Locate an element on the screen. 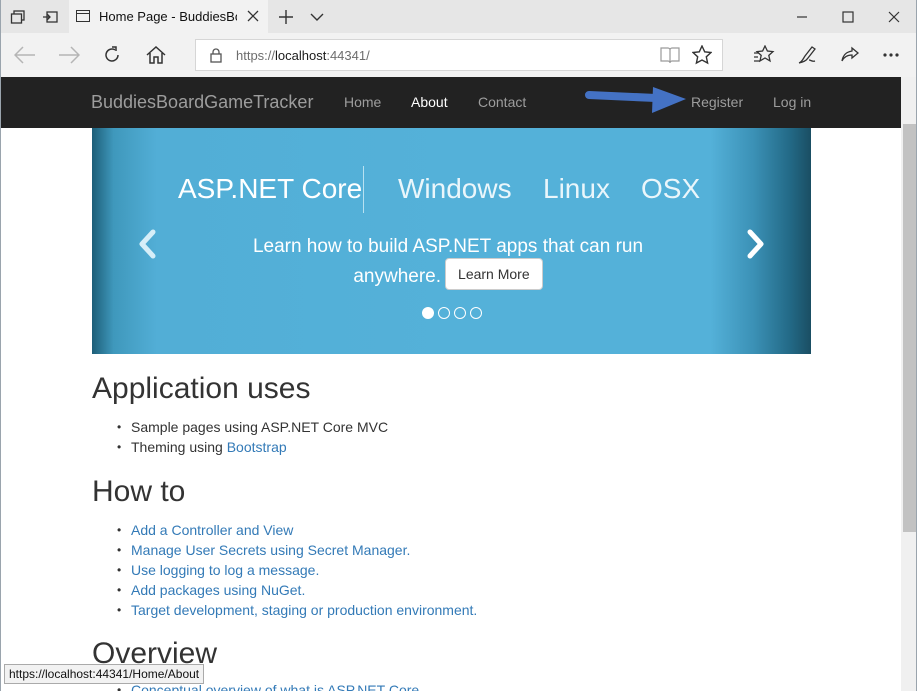  home-icon is located at coordinates (156, 55).